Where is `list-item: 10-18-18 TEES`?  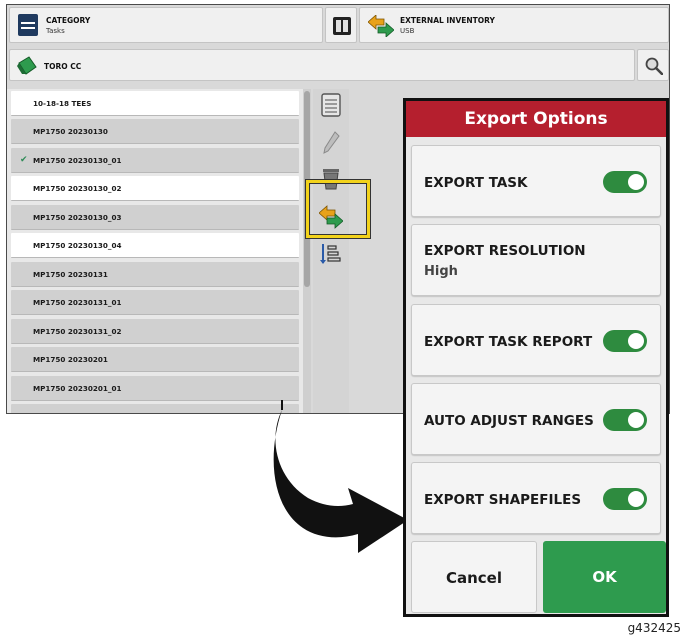
list-item: 10-18-18 TEES is located at coordinates (155, 103).